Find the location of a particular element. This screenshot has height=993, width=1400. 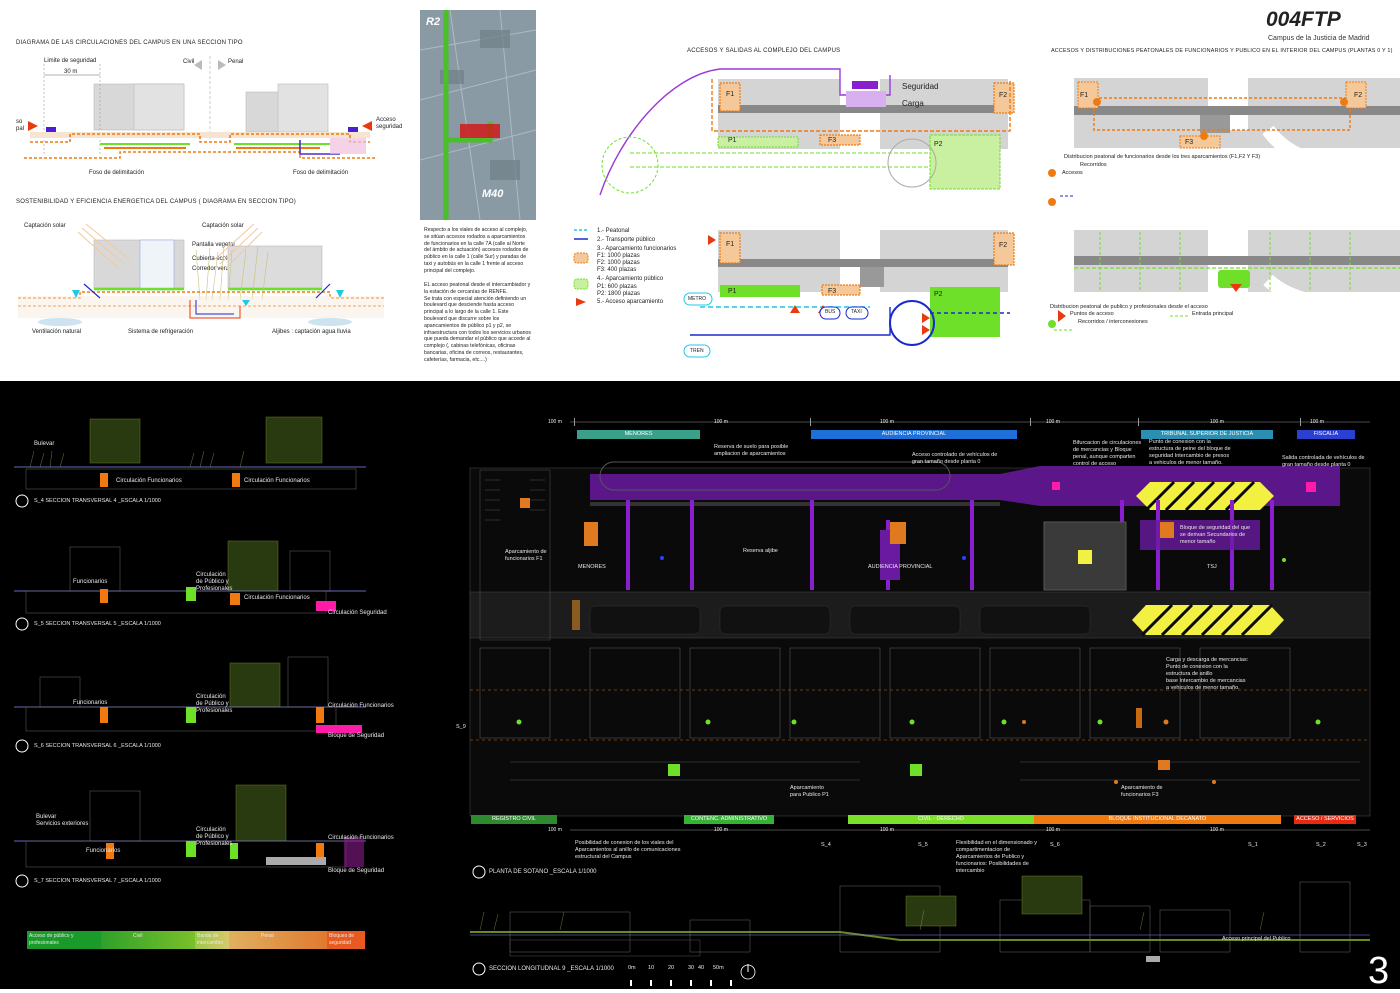

legend-p2: P2: 1800 plazas is located at coordinates (619, 294).